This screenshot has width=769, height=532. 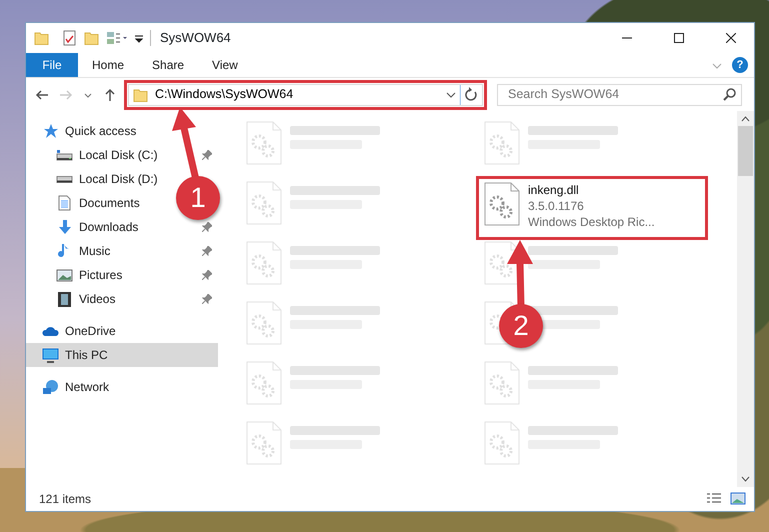 What do you see at coordinates (101, 179) in the screenshot?
I see `sidebar-item: Local Disk (D:)` at bounding box center [101, 179].